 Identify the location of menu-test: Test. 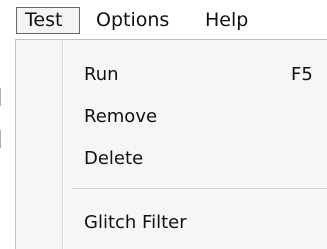
(48, 20).